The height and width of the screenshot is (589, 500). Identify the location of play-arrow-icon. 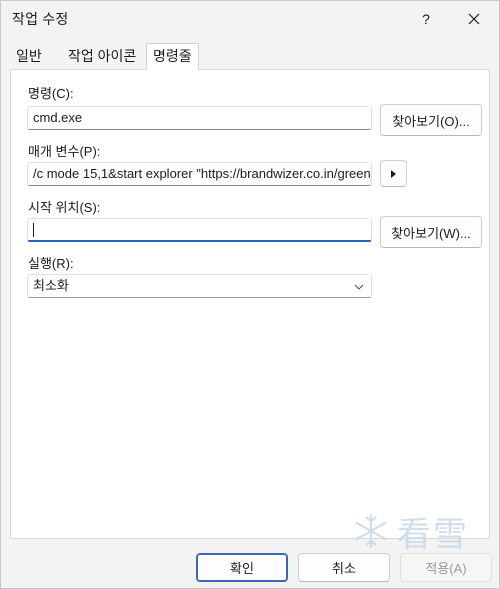
(393, 173).